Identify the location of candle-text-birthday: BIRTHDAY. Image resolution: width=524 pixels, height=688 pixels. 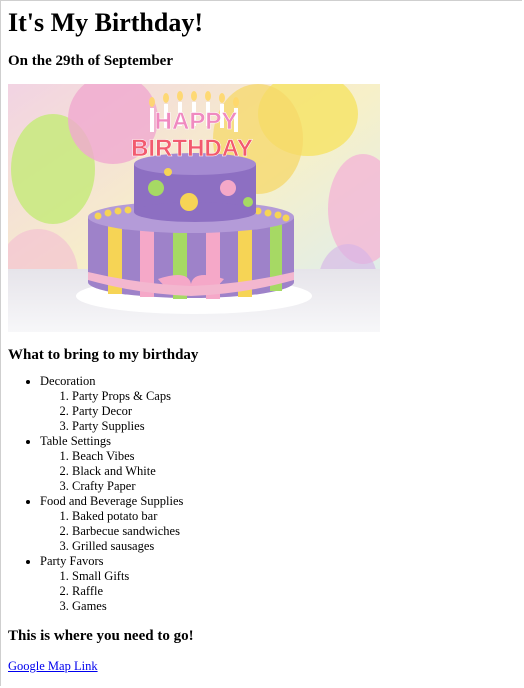
(192, 148).